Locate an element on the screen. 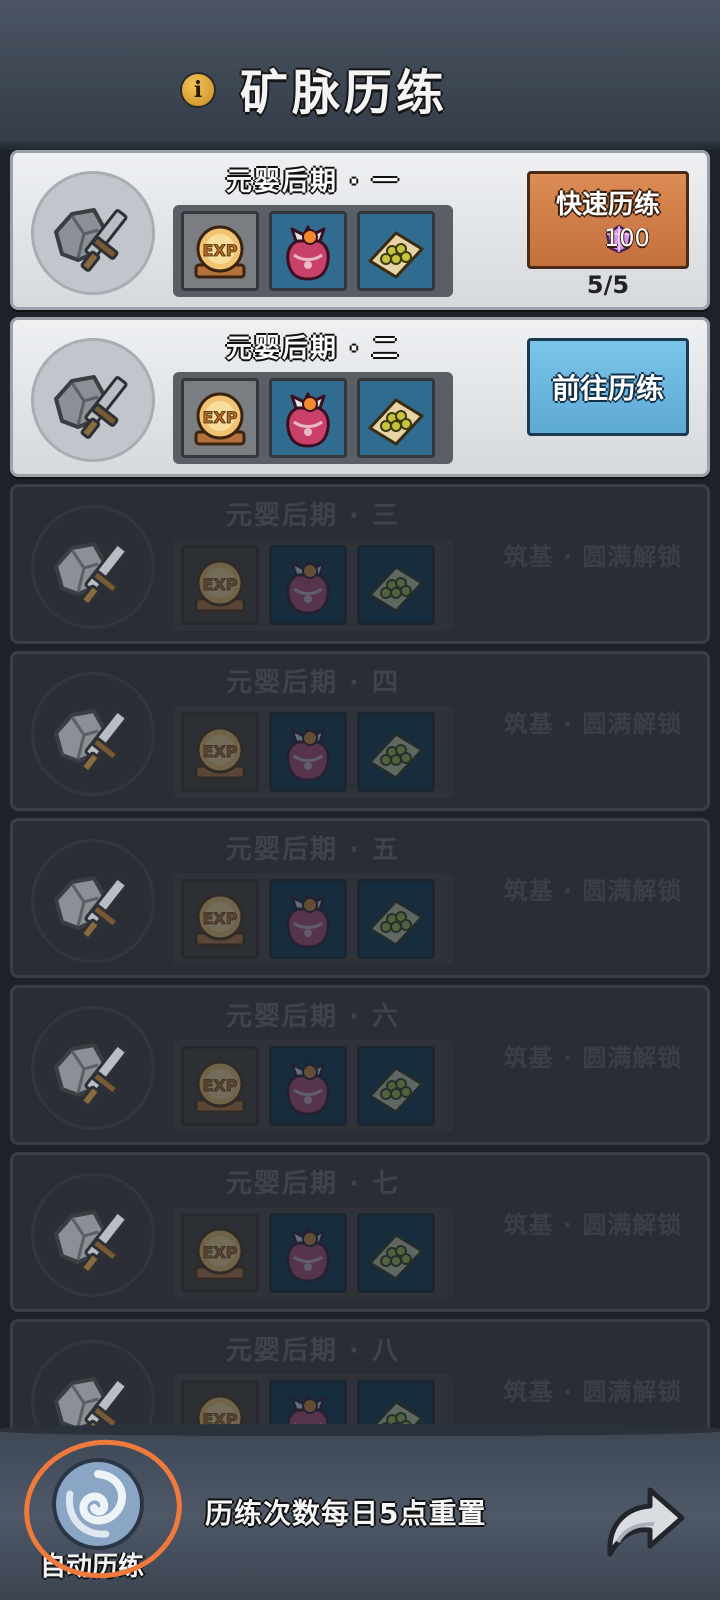  go-train-button: 前往历练 is located at coordinates (608, 387).